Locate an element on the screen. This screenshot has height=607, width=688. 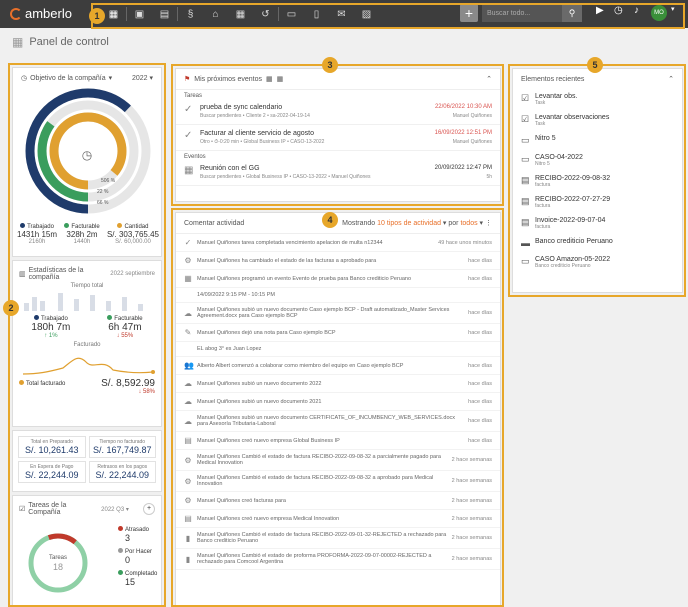
legend-value: S/. 303,765.45 is located at coordinates (132, 234).